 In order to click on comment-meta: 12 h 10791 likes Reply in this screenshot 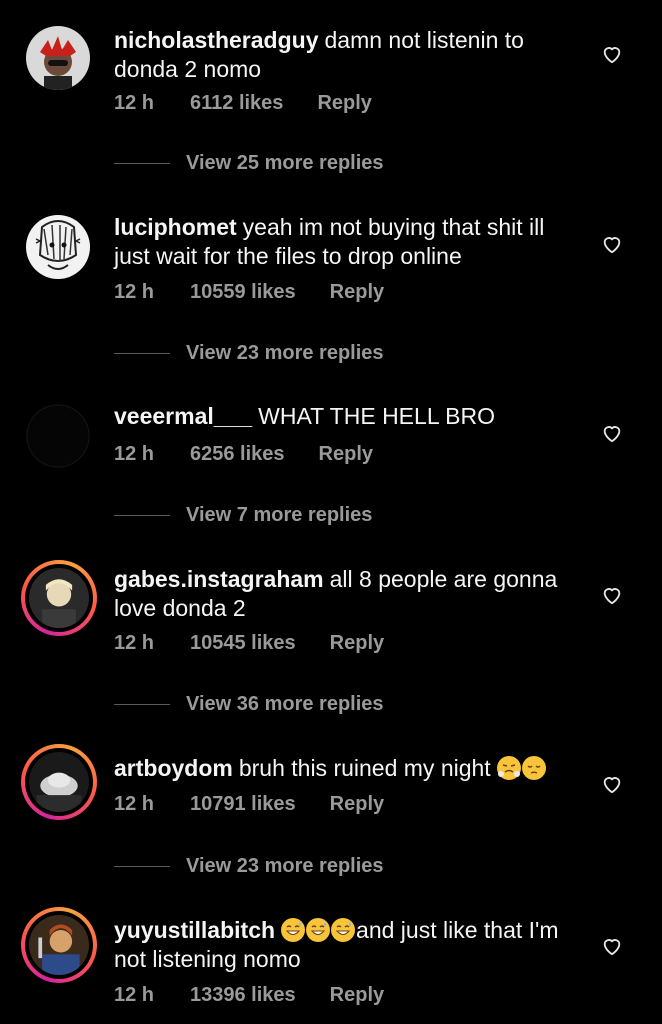, I will do `click(249, 804)`.